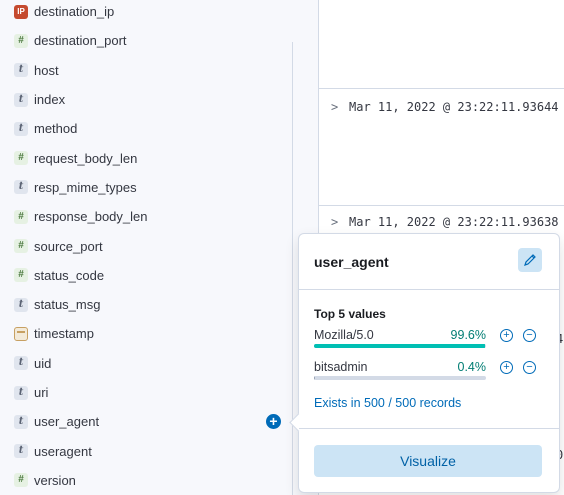 This screenshot has width=564, height=495. Describe the element at coordinates (46, 70) in the screenshot. I see `field-name: host` at that location.